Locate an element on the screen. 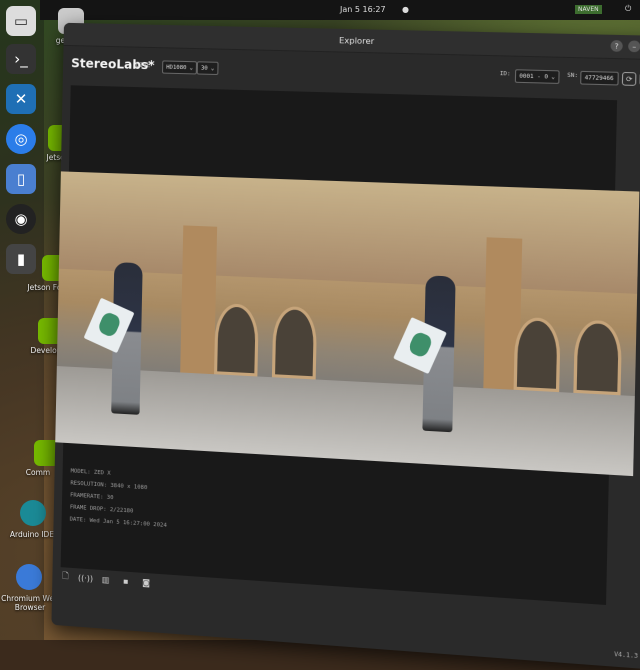  camera-id-select: 0001 - 0 ⌄ is located at coordinates (537, 76).